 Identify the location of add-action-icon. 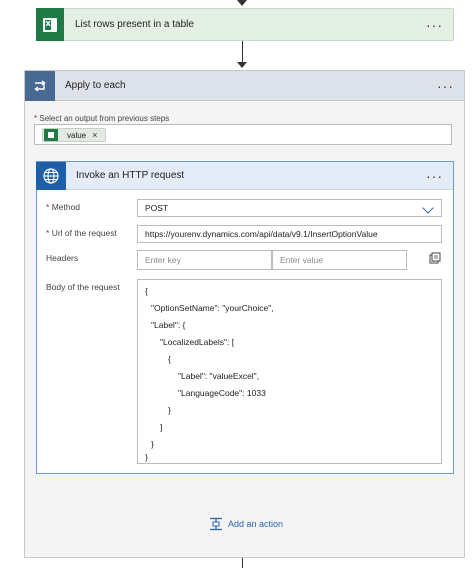
(216, 524).